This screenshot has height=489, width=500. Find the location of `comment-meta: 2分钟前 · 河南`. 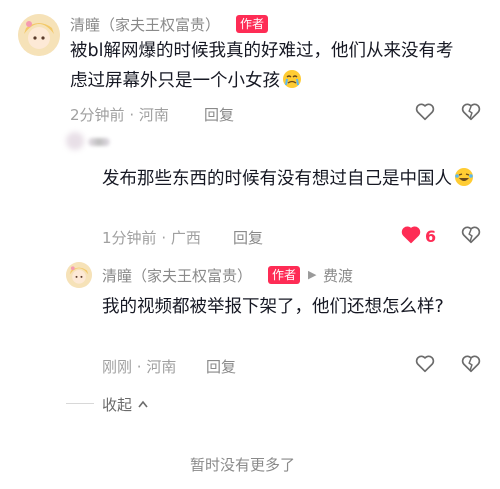

comment-meta: 2分钟前 · 河南 is located at coordinates (119, 115).